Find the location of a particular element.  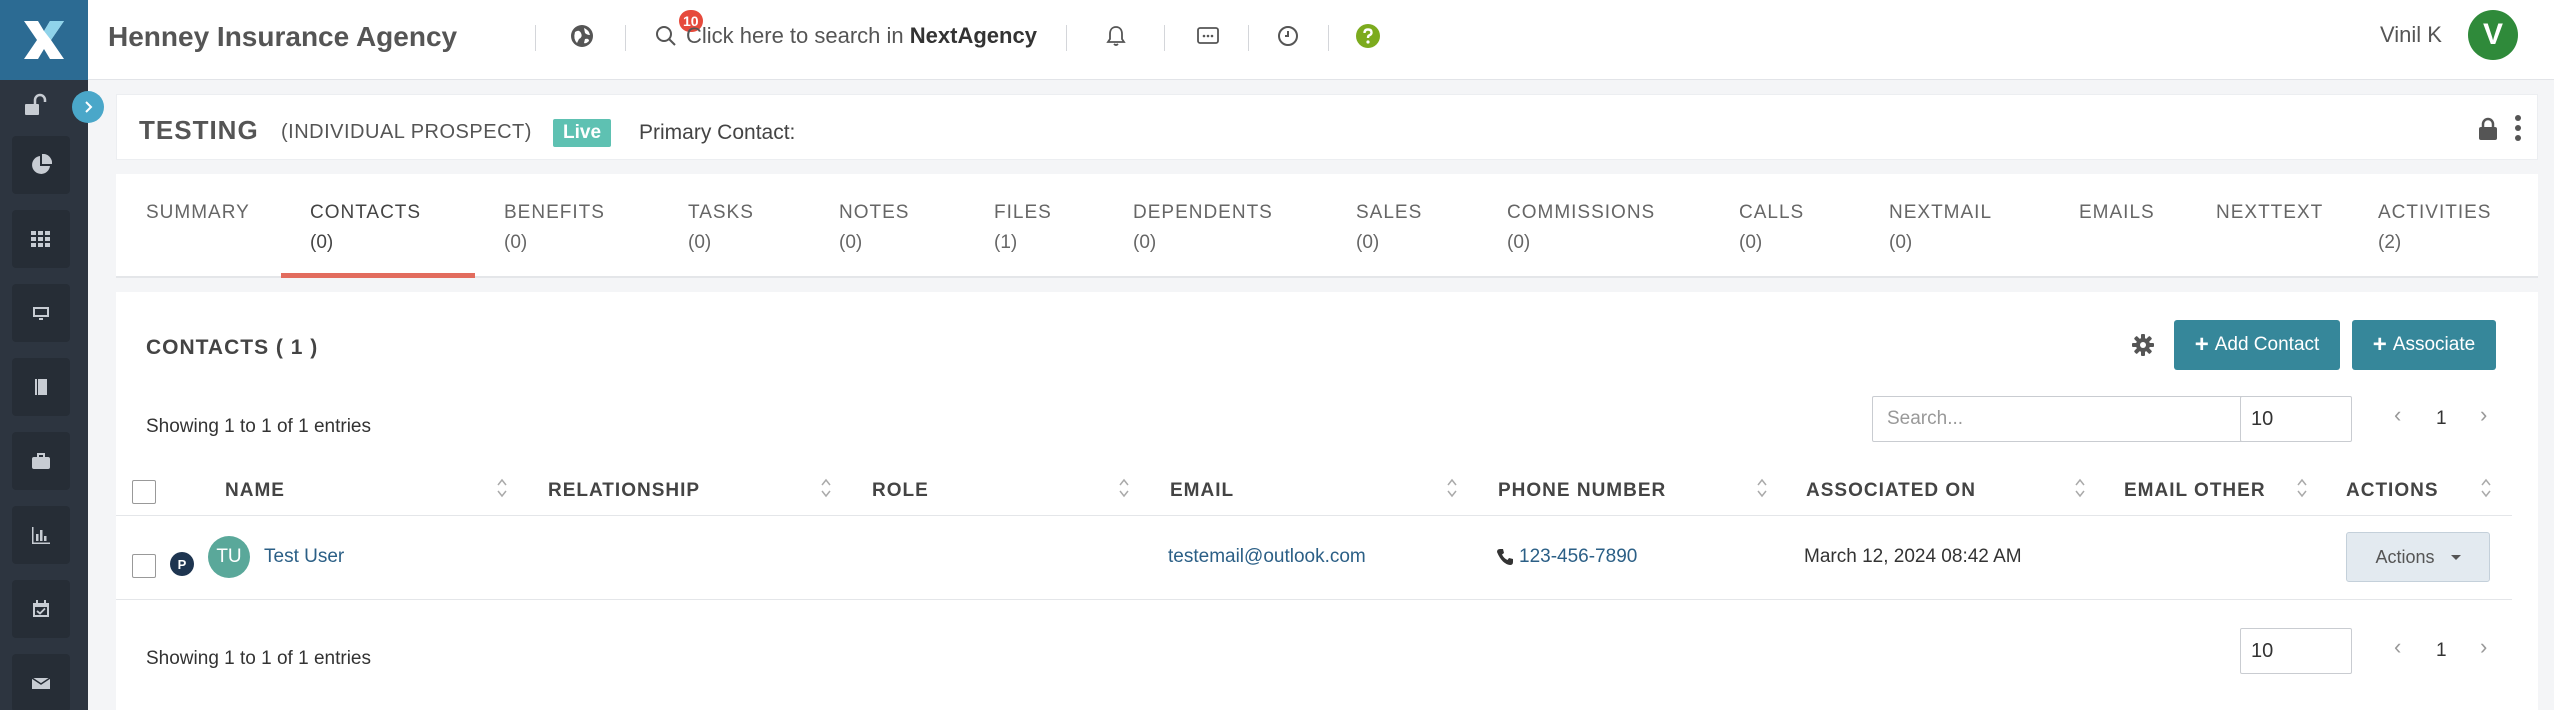

message-icon is located at coordinates (1208, 36).